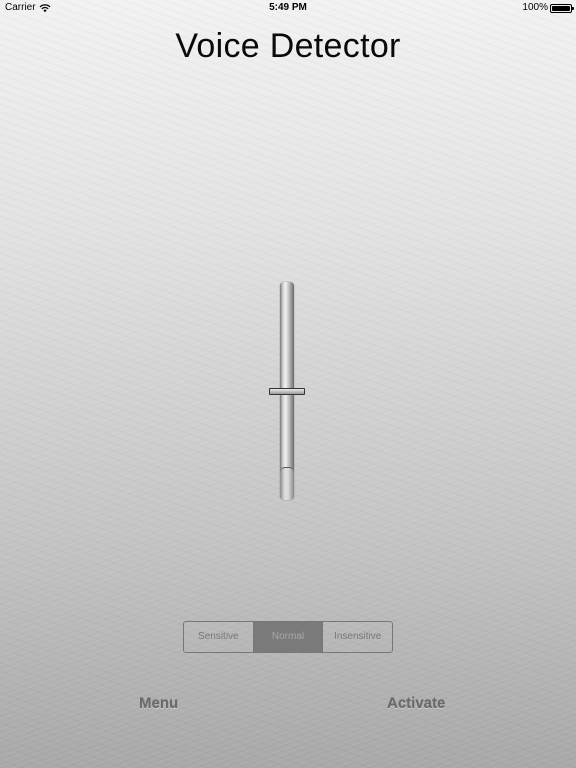  Describe the element at coordinates (287, 483) in the screenshot. I see `slider-track-base` at that location.